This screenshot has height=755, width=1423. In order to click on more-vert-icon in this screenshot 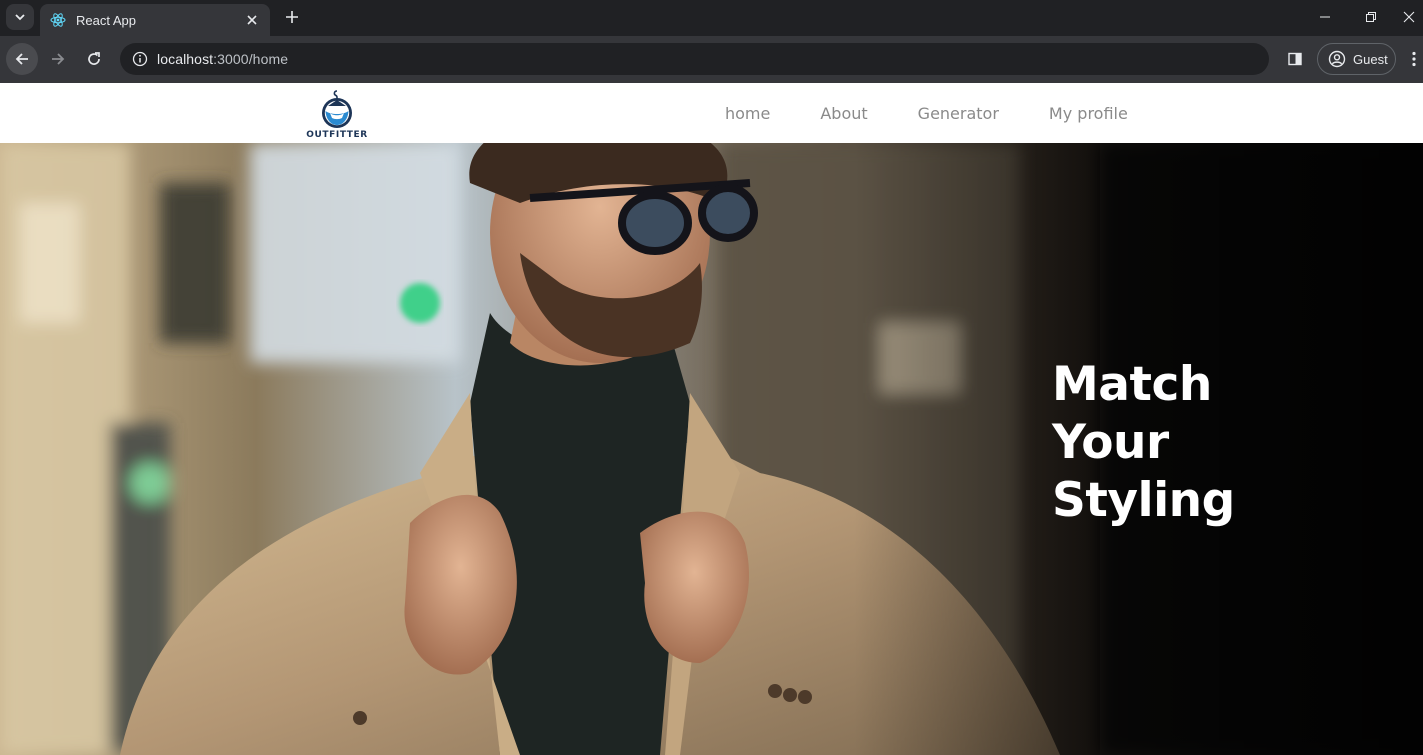, I will do `click(1414, 59)`.